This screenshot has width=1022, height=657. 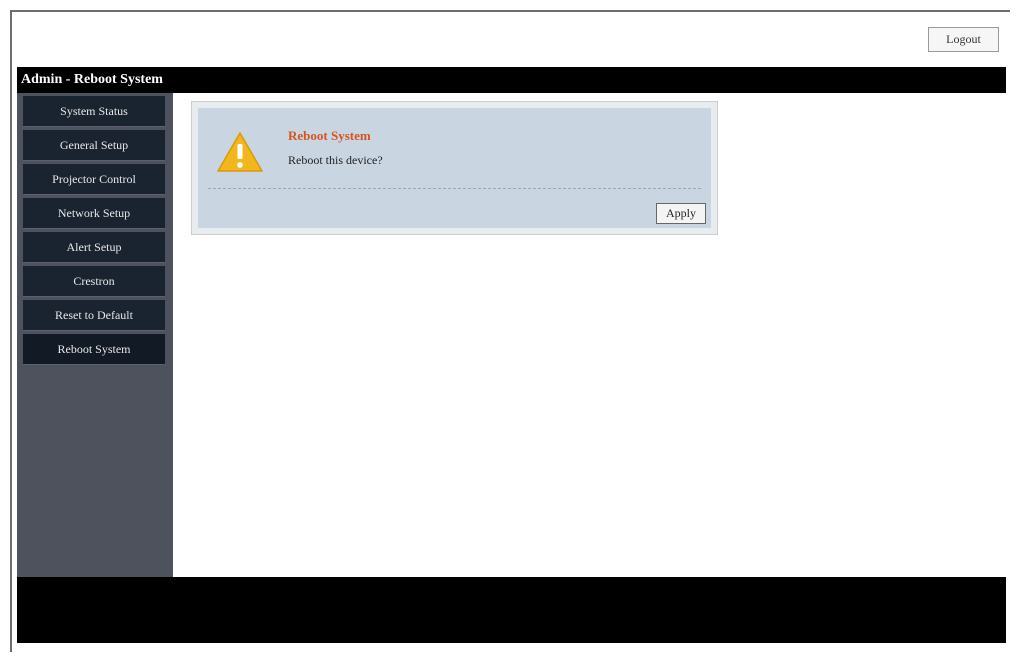 I want to click on page-title-bar: Admin - Reboot System, so click(x=511, y=80).